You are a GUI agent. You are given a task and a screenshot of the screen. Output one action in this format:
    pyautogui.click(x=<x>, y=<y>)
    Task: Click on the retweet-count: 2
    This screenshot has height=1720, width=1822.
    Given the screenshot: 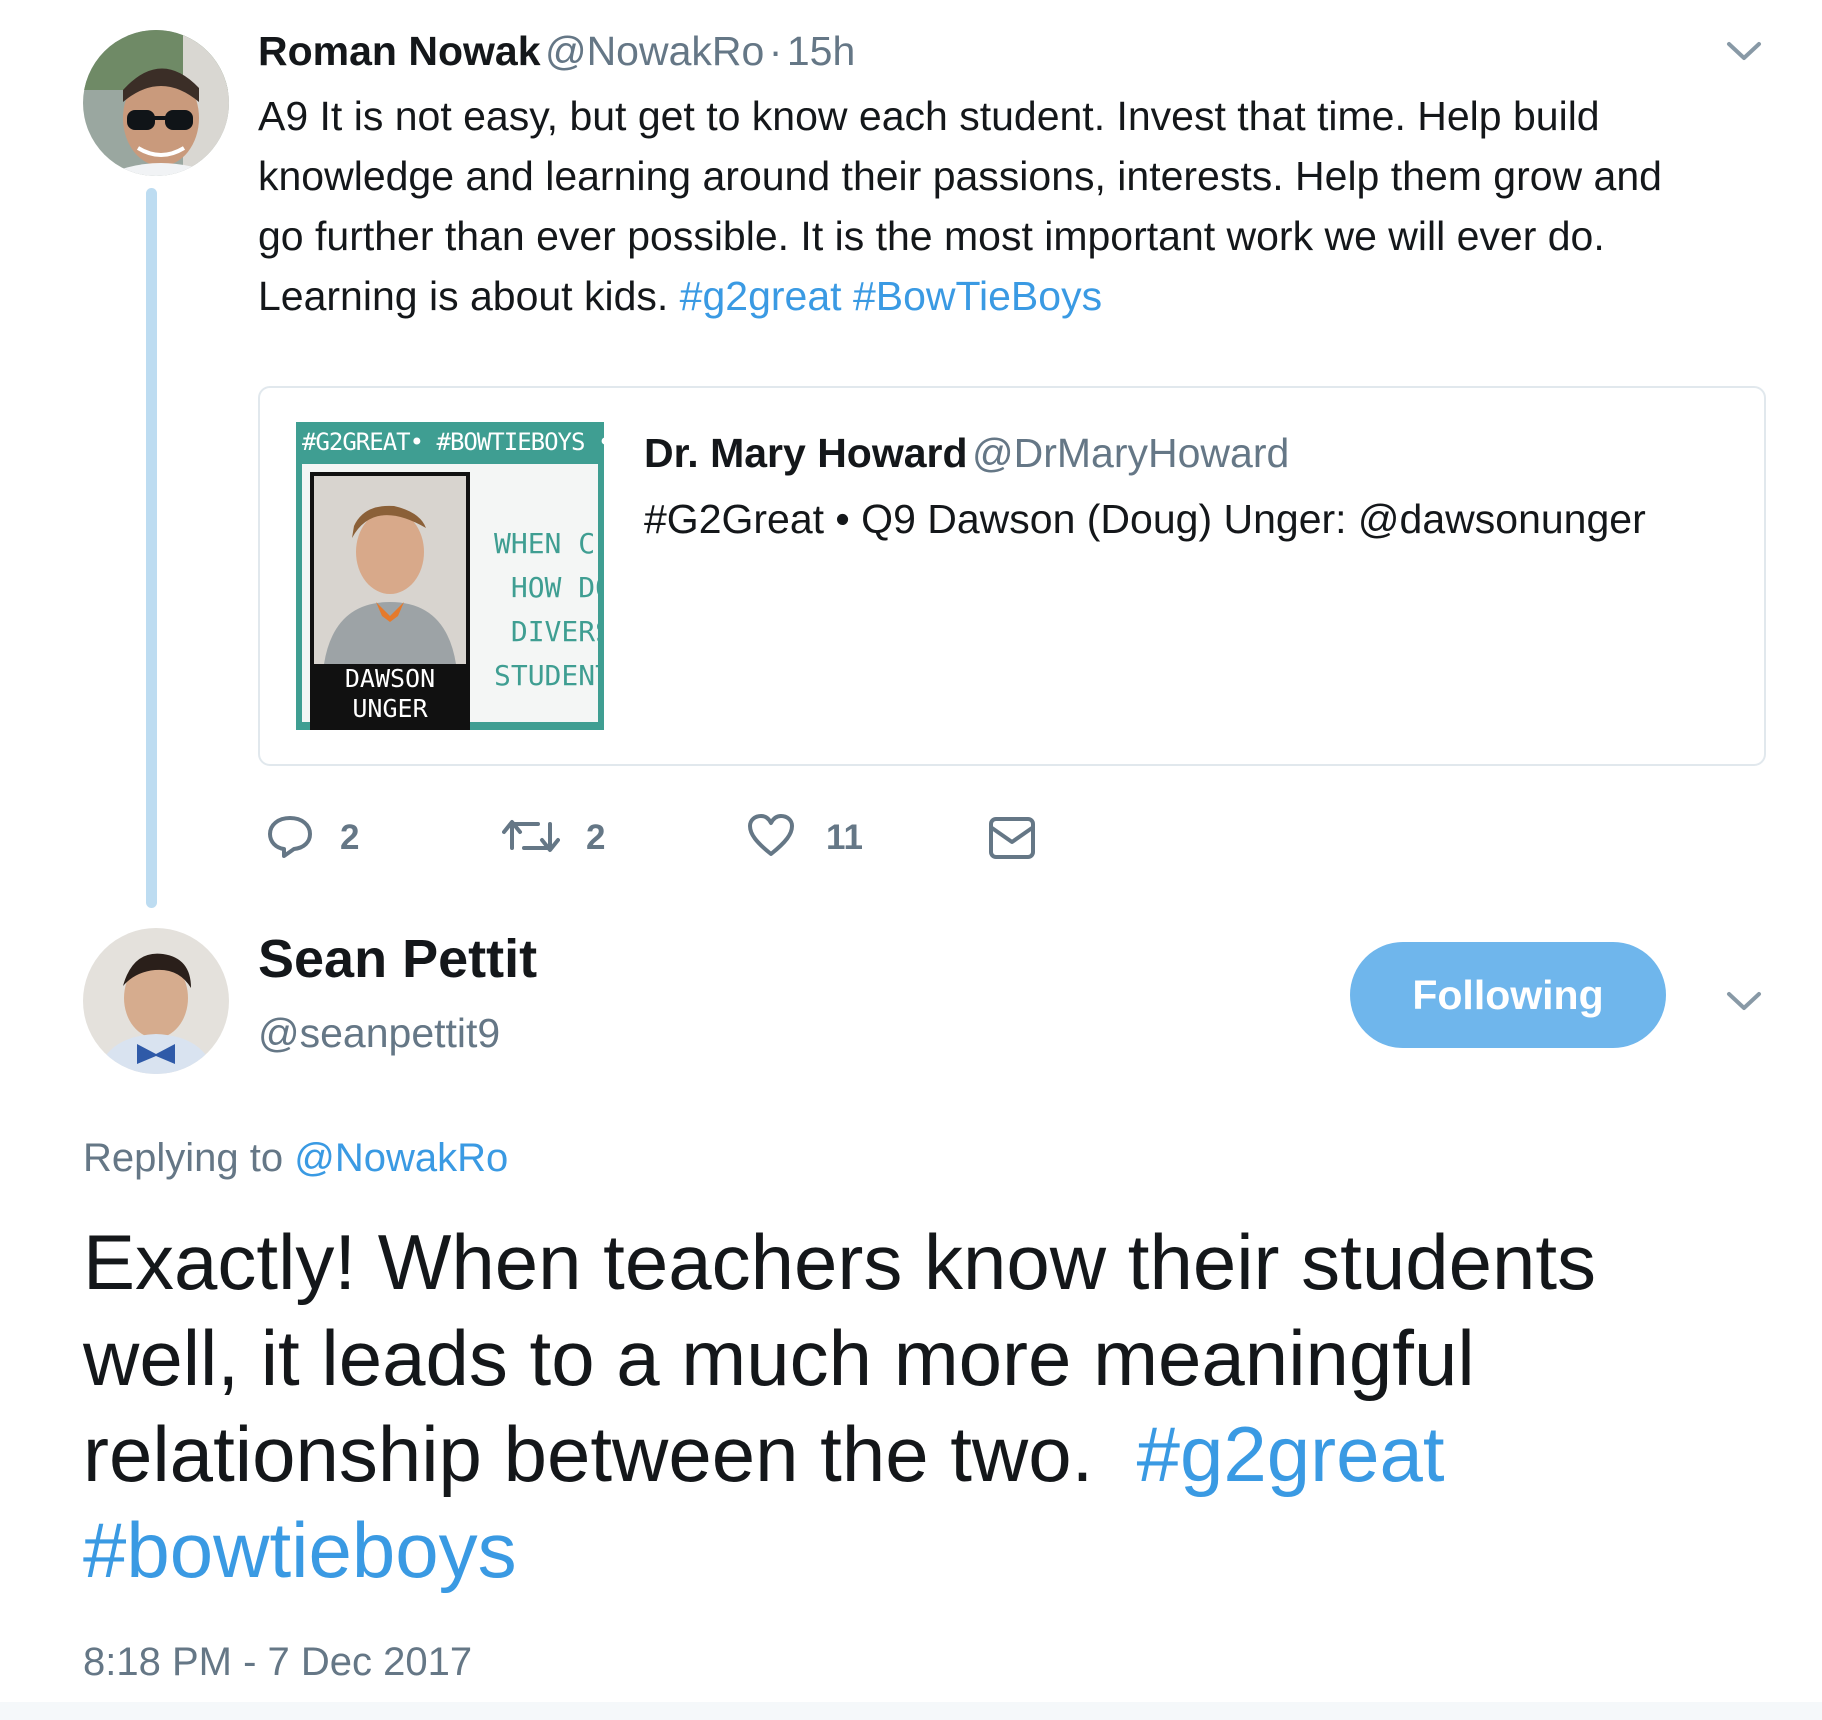 What is the action you would take?
    pyautogui.click(x=596, y=837)
    